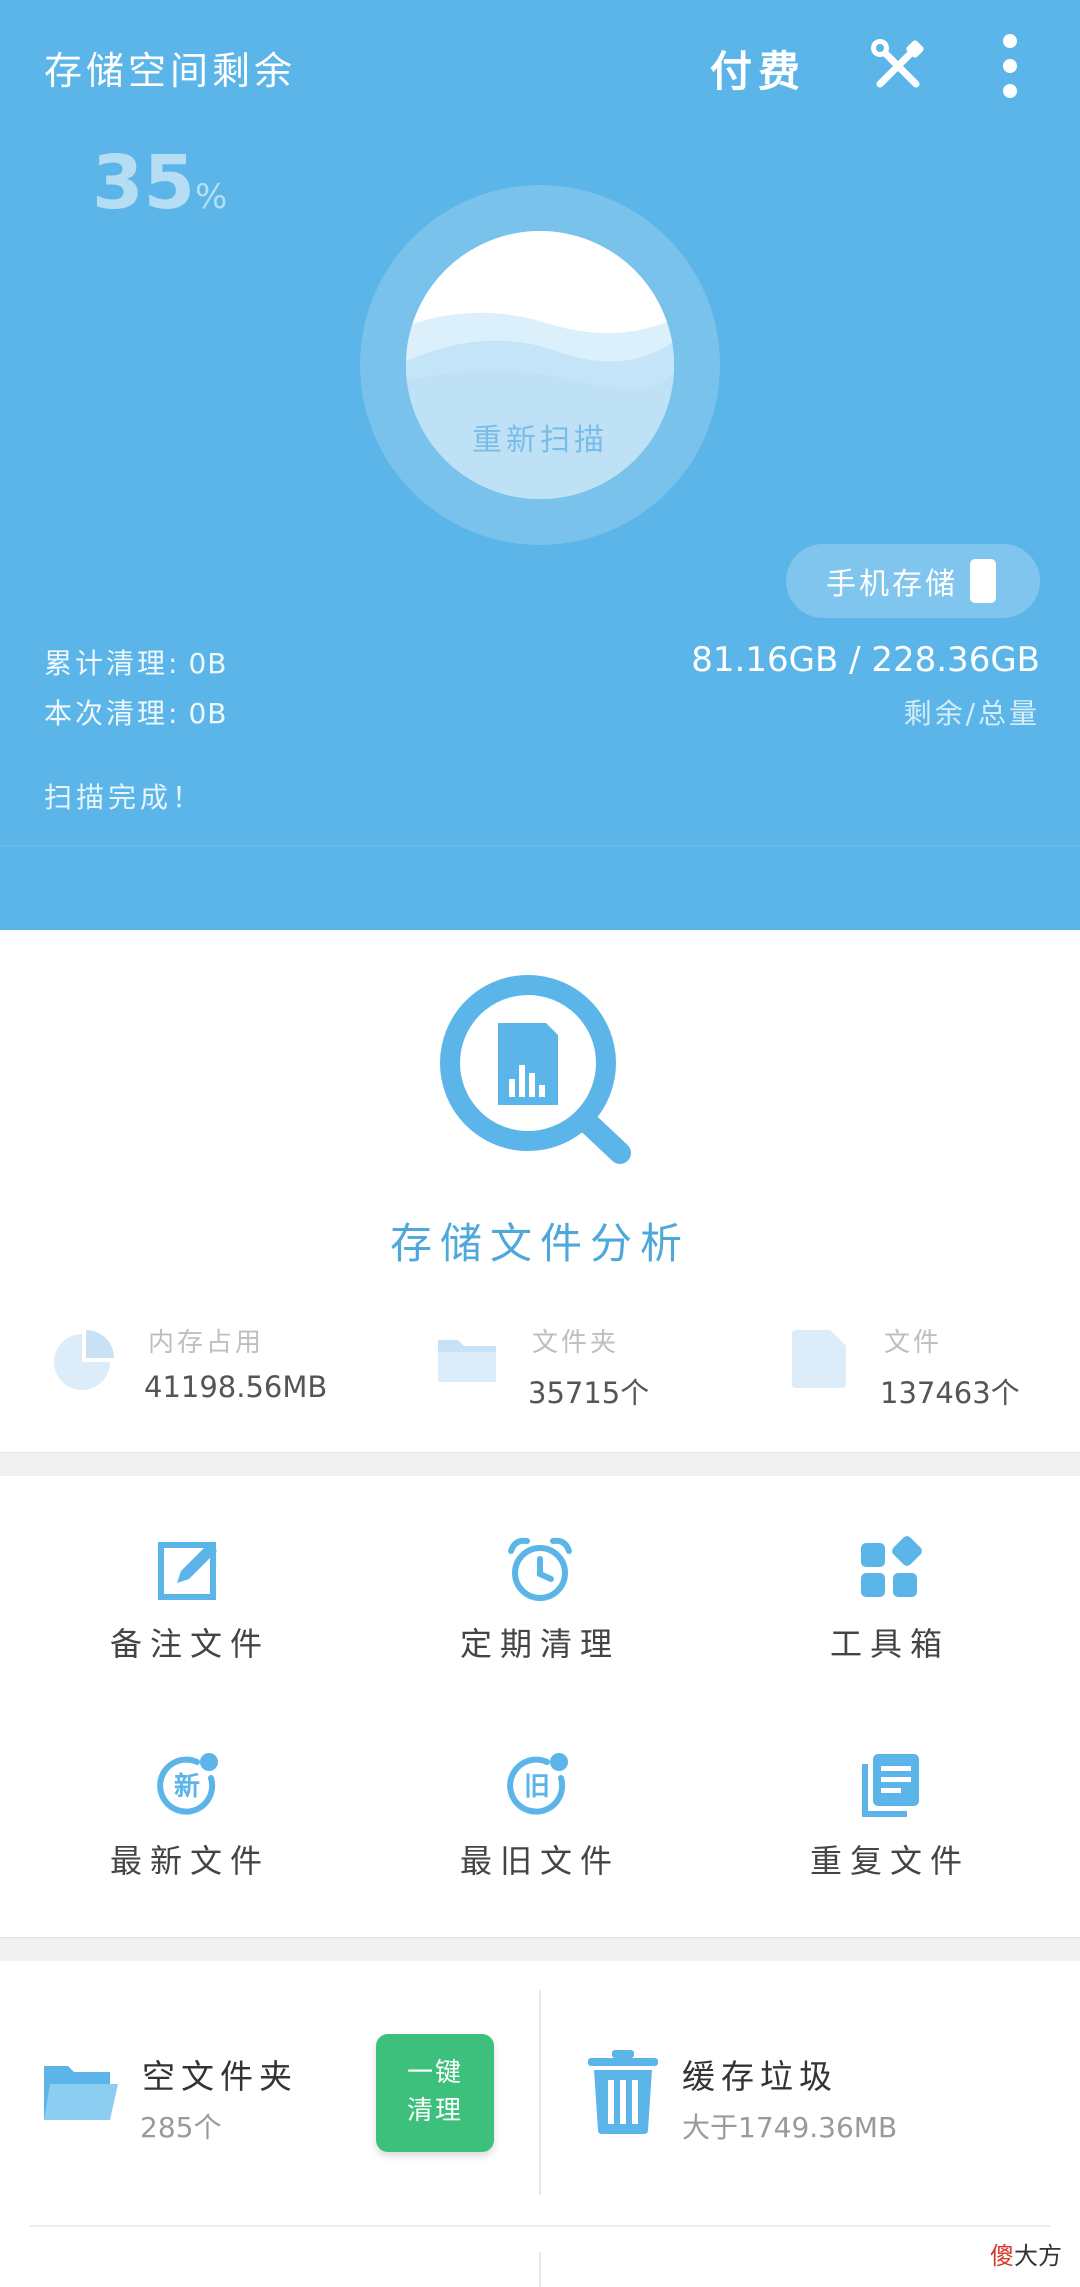  I want to click on old-file-icon: 旧, so click(537, 1784).